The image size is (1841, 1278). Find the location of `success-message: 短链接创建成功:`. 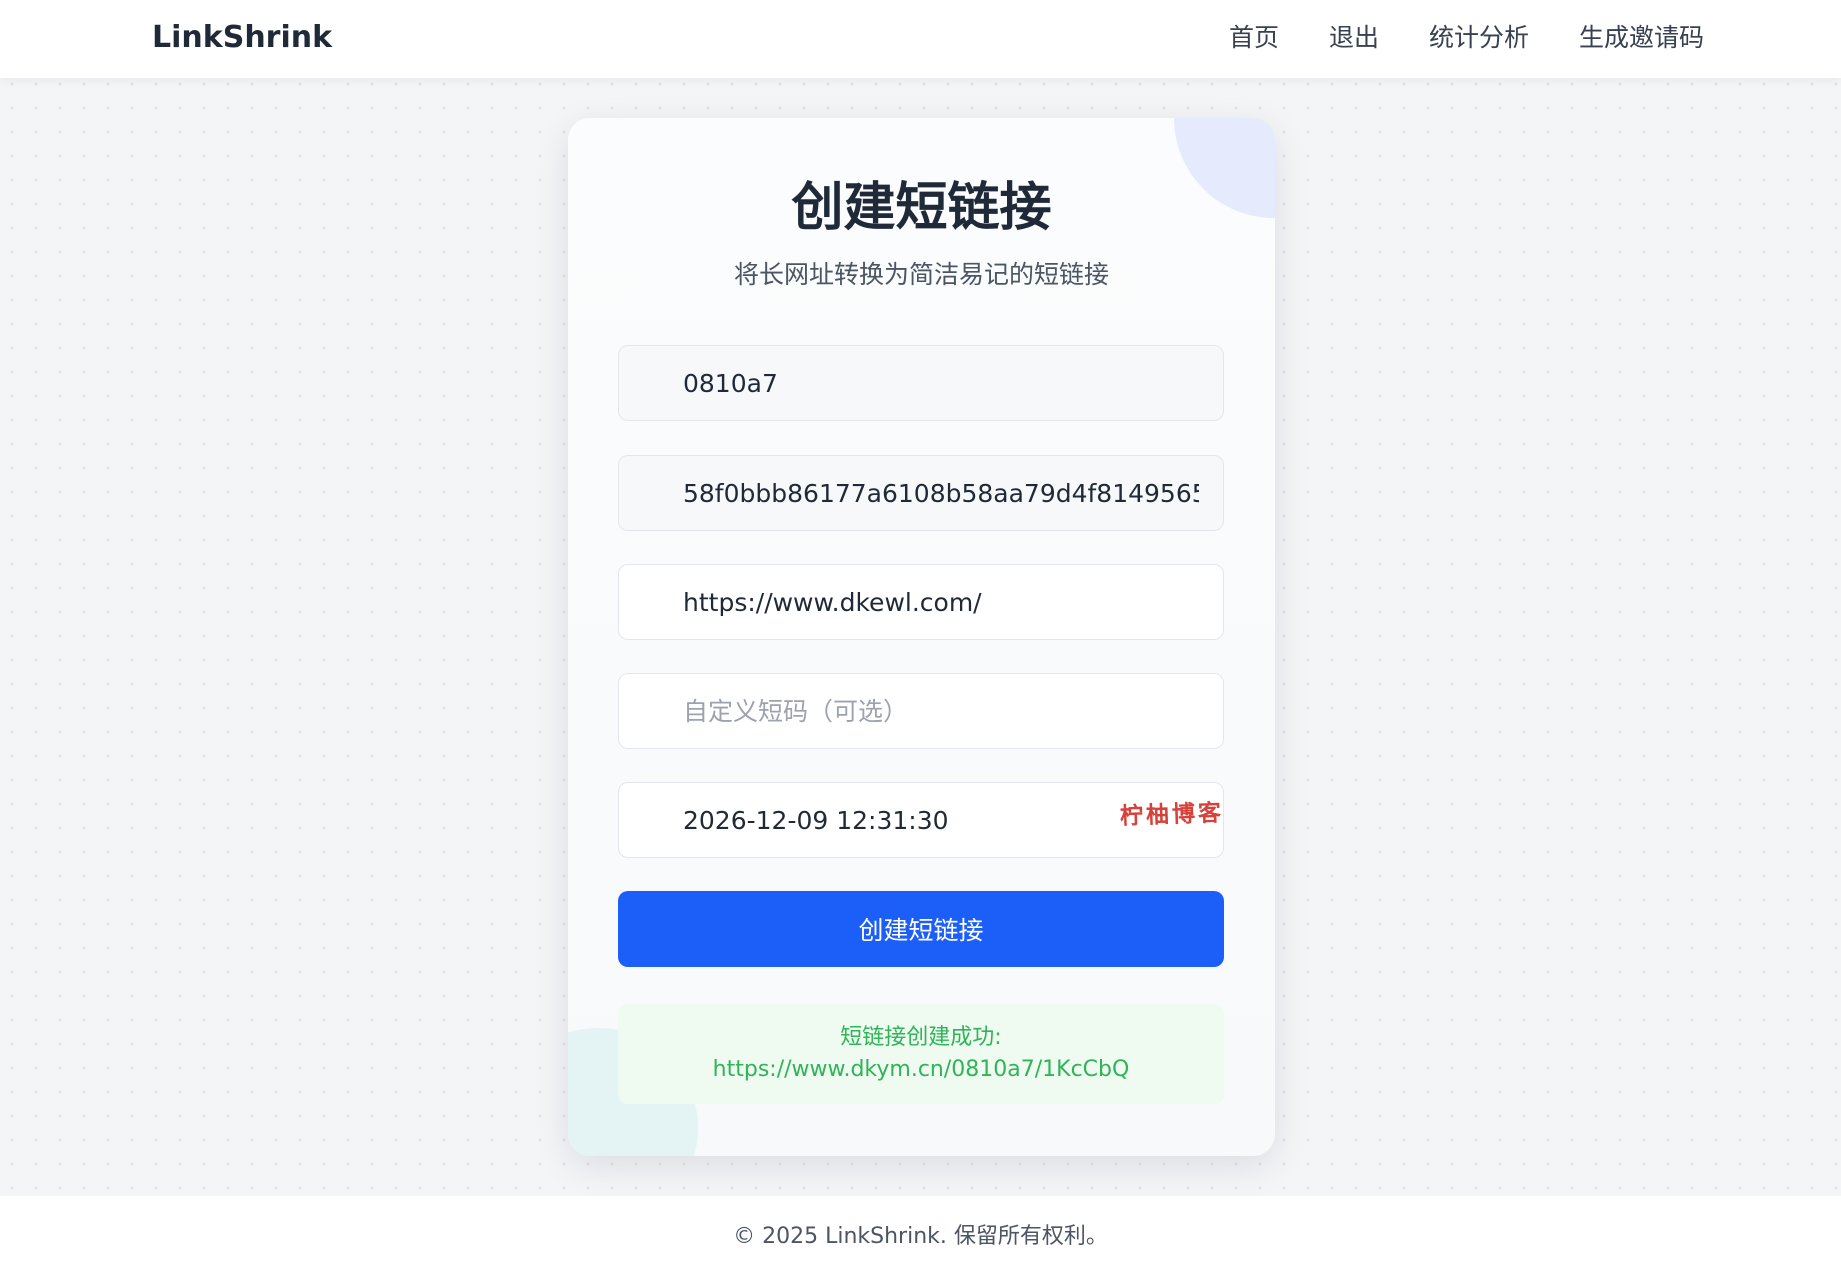

success-message: 短链接创建成功: is located at coordinates (921, 1037).